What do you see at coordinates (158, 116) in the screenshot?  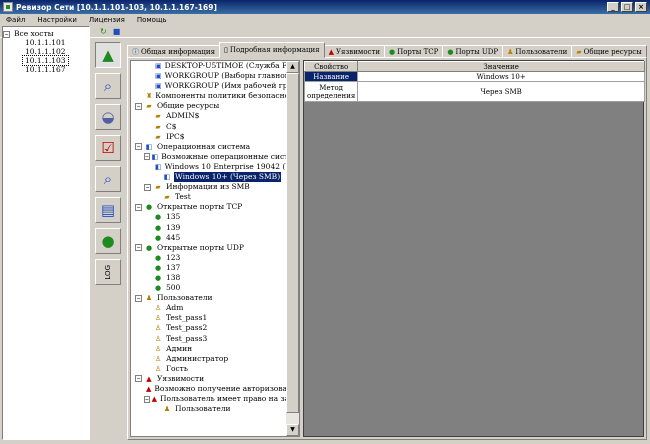 I see `folder-icon: ▰` at bounding box center [158, 116].